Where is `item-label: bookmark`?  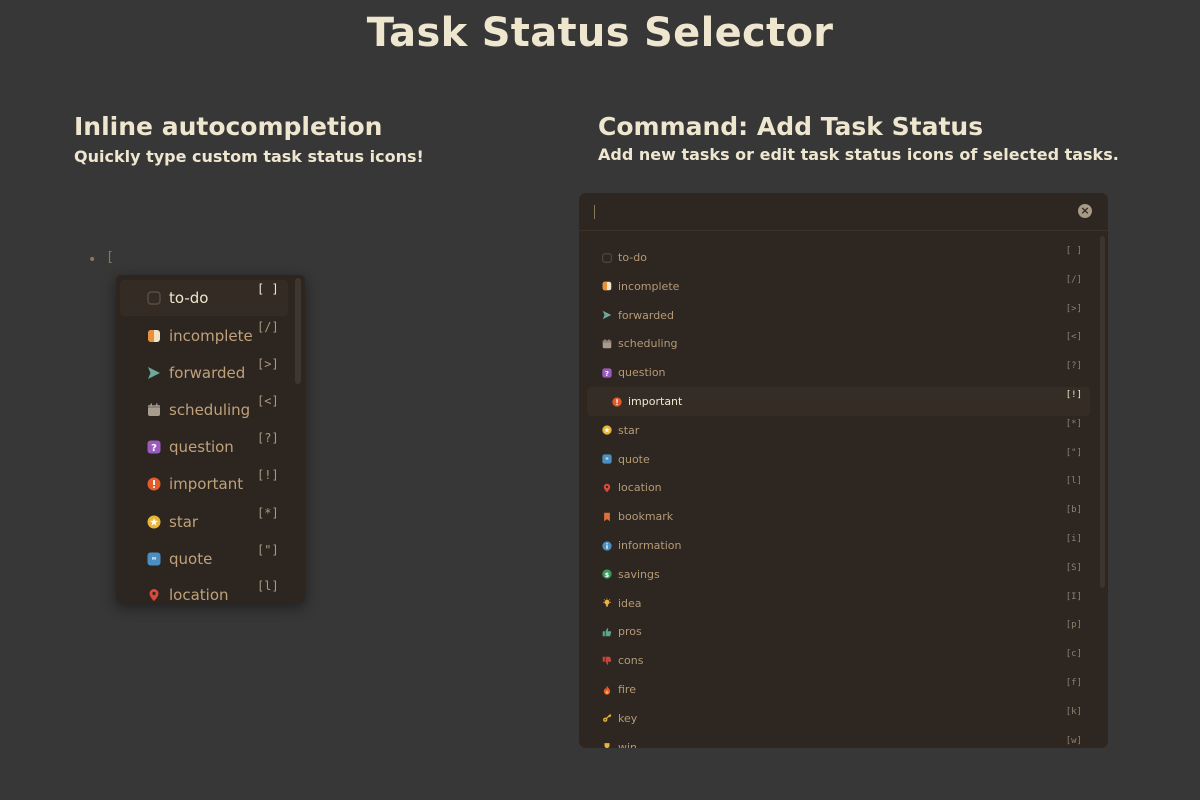
item-label: bookmark is located at coordinates (646, 517).